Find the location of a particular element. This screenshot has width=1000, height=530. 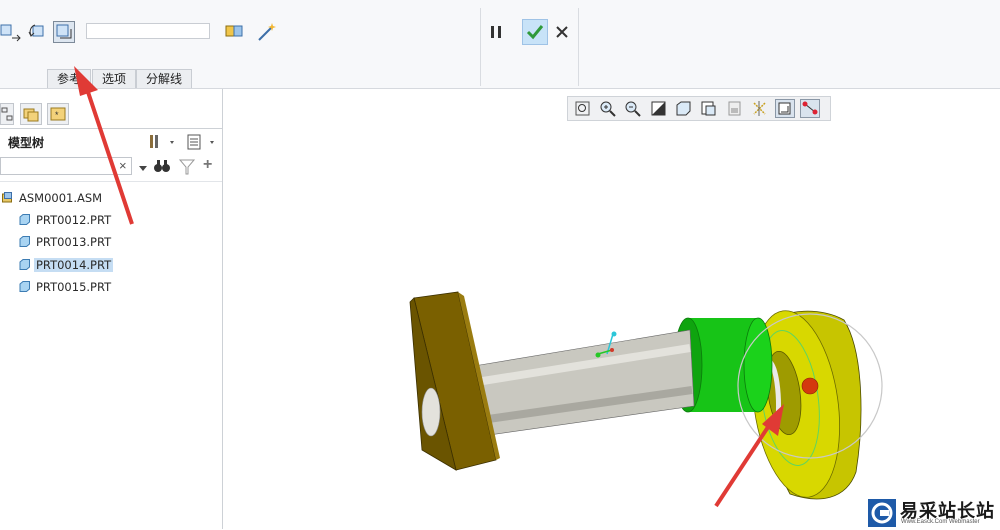

watermark-logo-icon is located at coordinates (882, 513).